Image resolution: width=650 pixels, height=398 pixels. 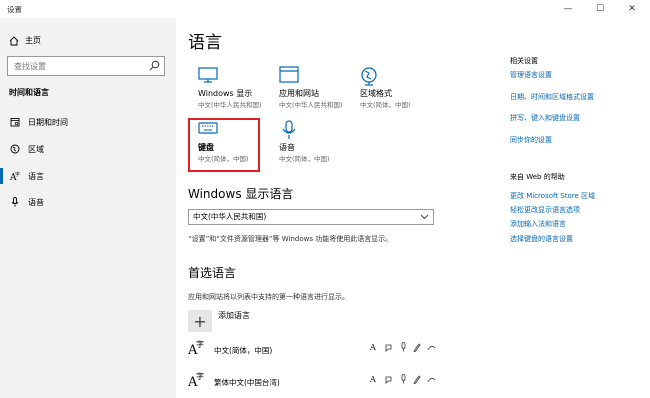 I want to click on display-language-note: “设置”和“文件资源管理器”等 Windows 功能将使用此语言显示。, so click(x=290, y=239).